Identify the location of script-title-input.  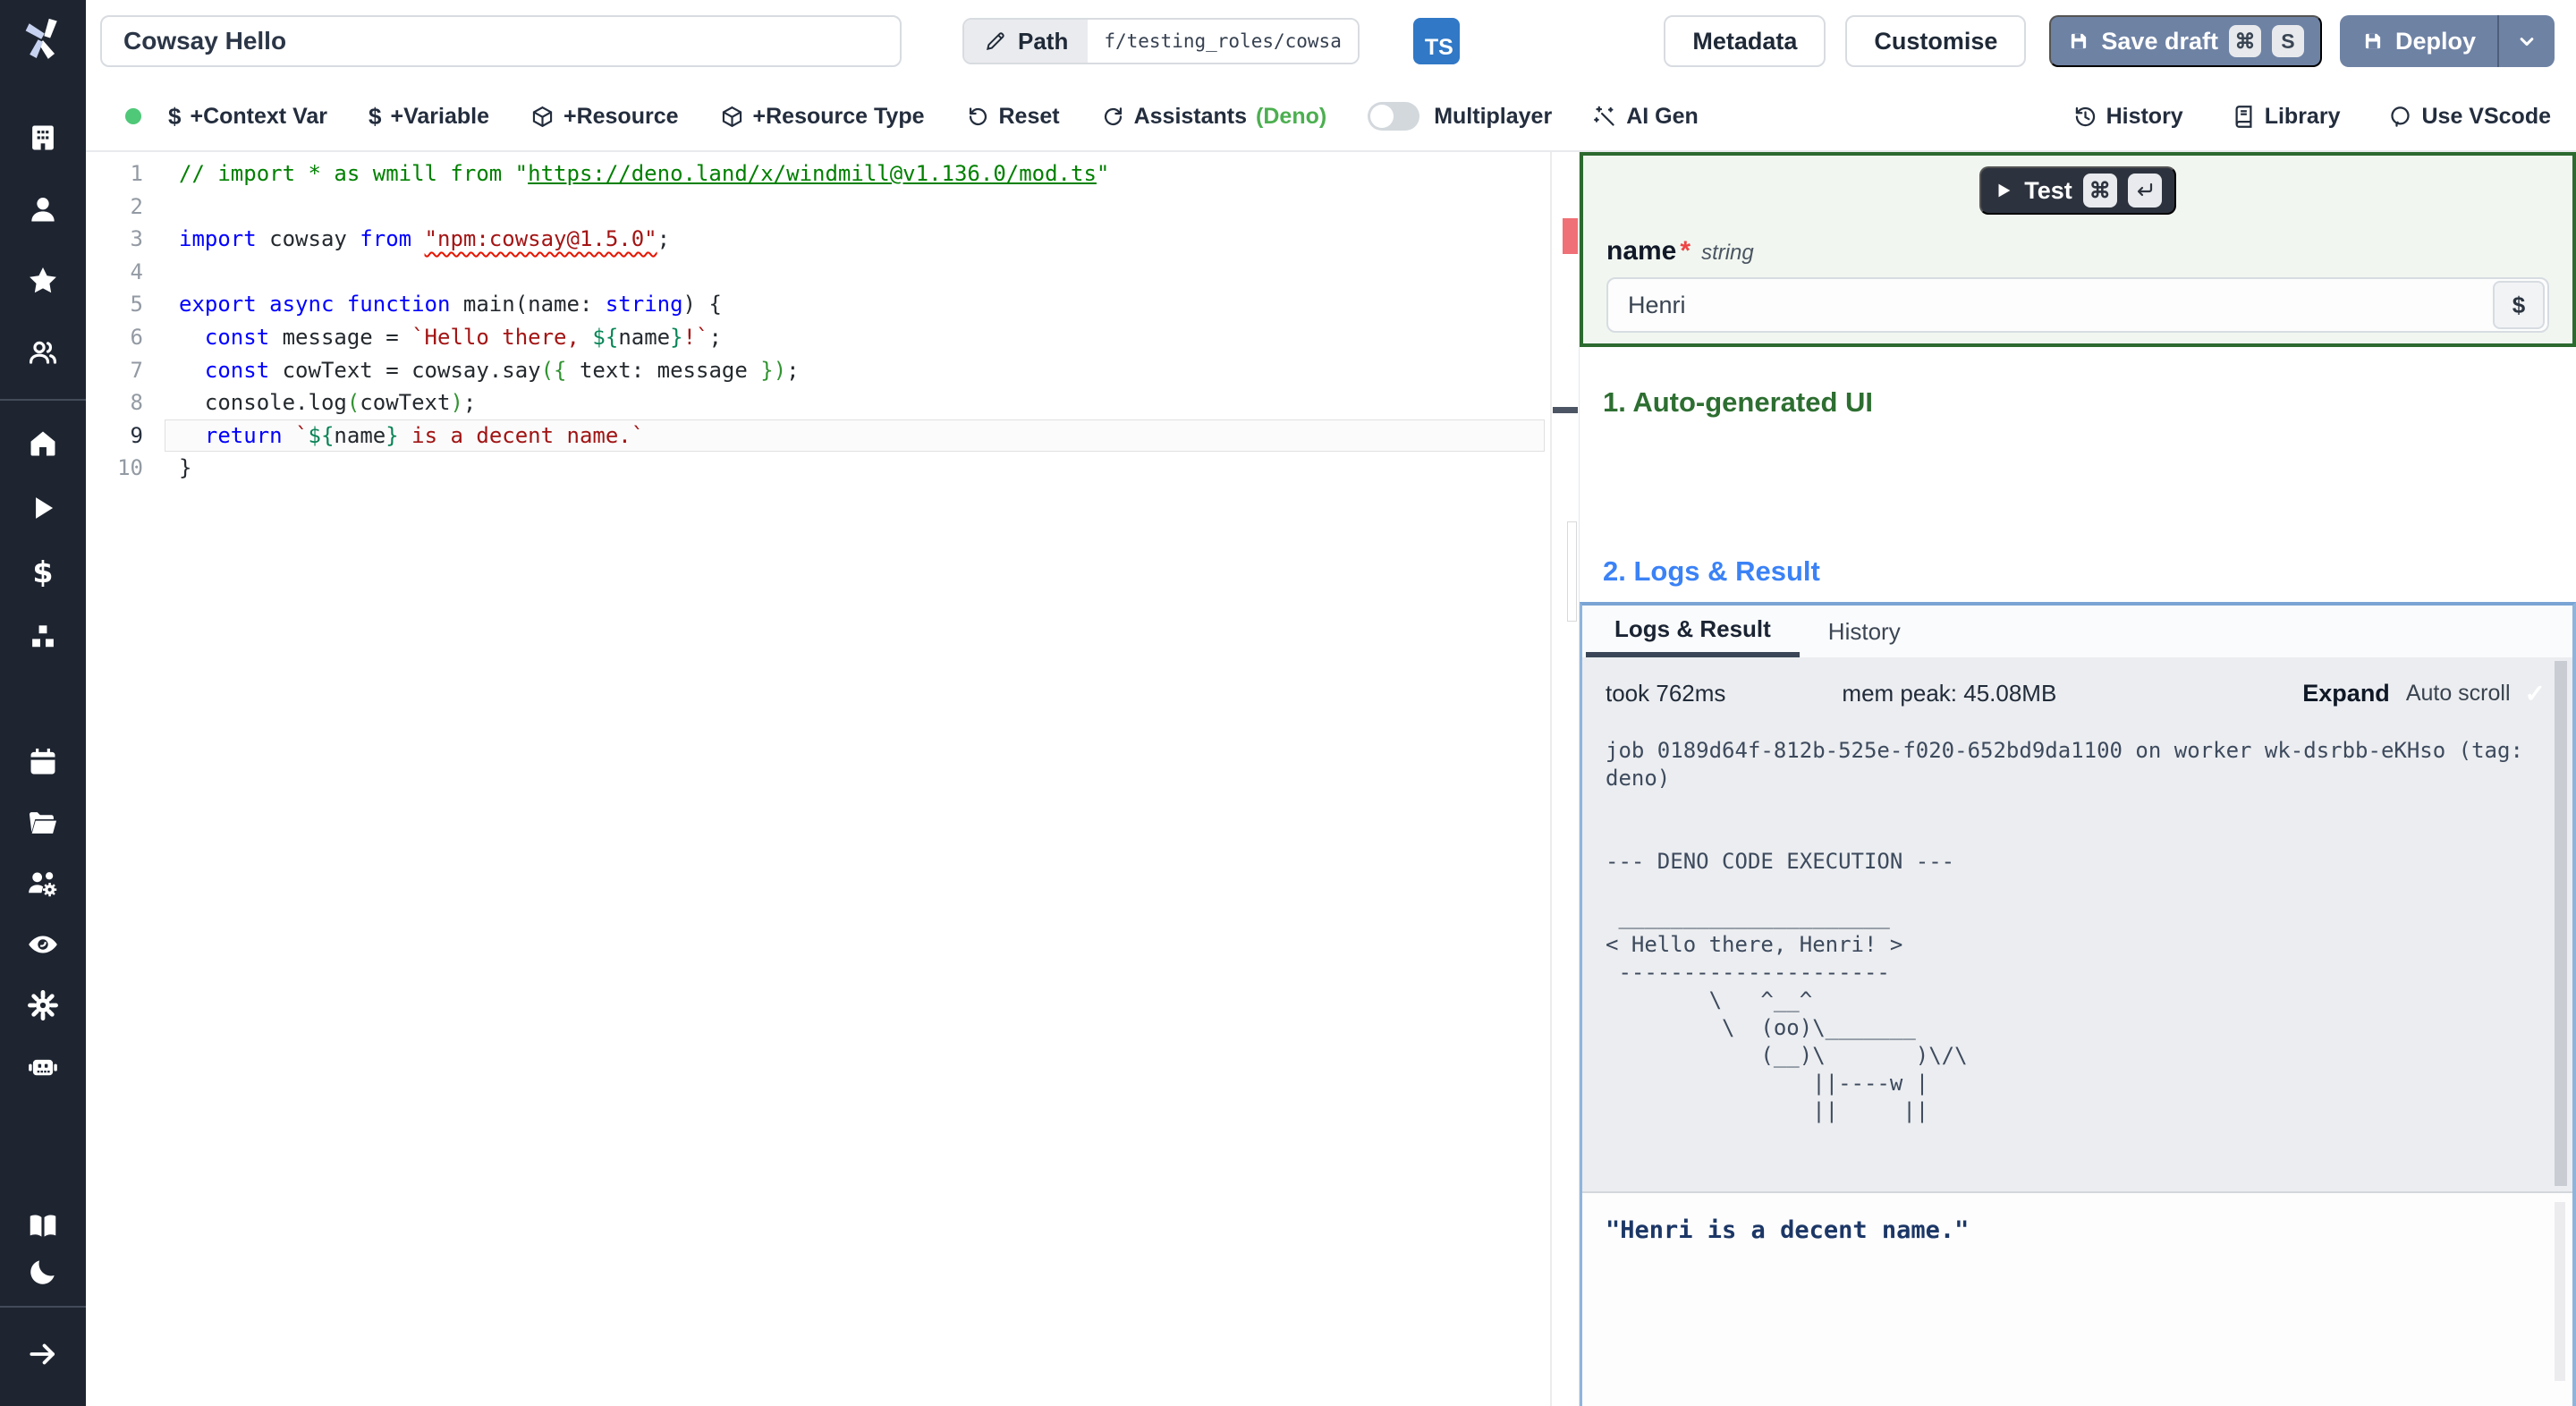
(501, 41).